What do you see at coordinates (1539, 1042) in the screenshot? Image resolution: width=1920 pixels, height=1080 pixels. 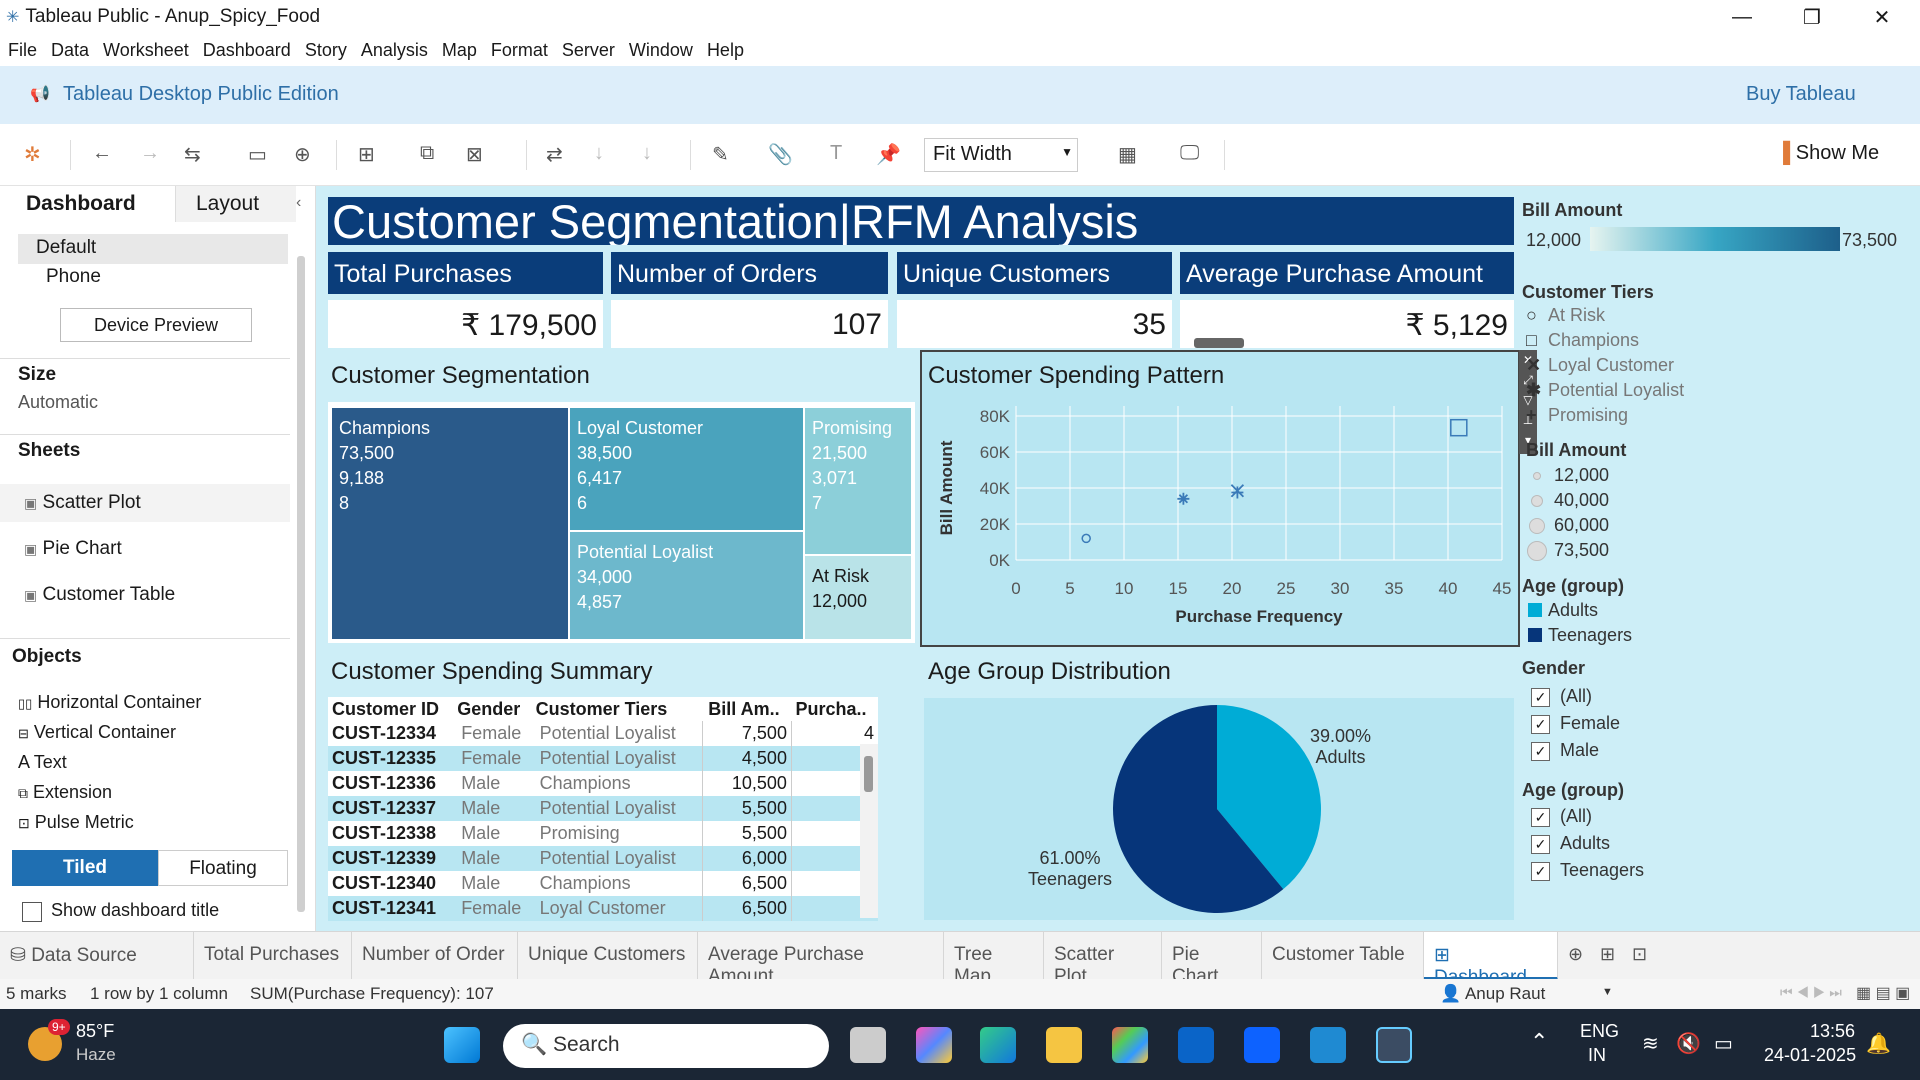 I see `chevron-up-icon: ⌃` at bounding box center [1539, 1042].